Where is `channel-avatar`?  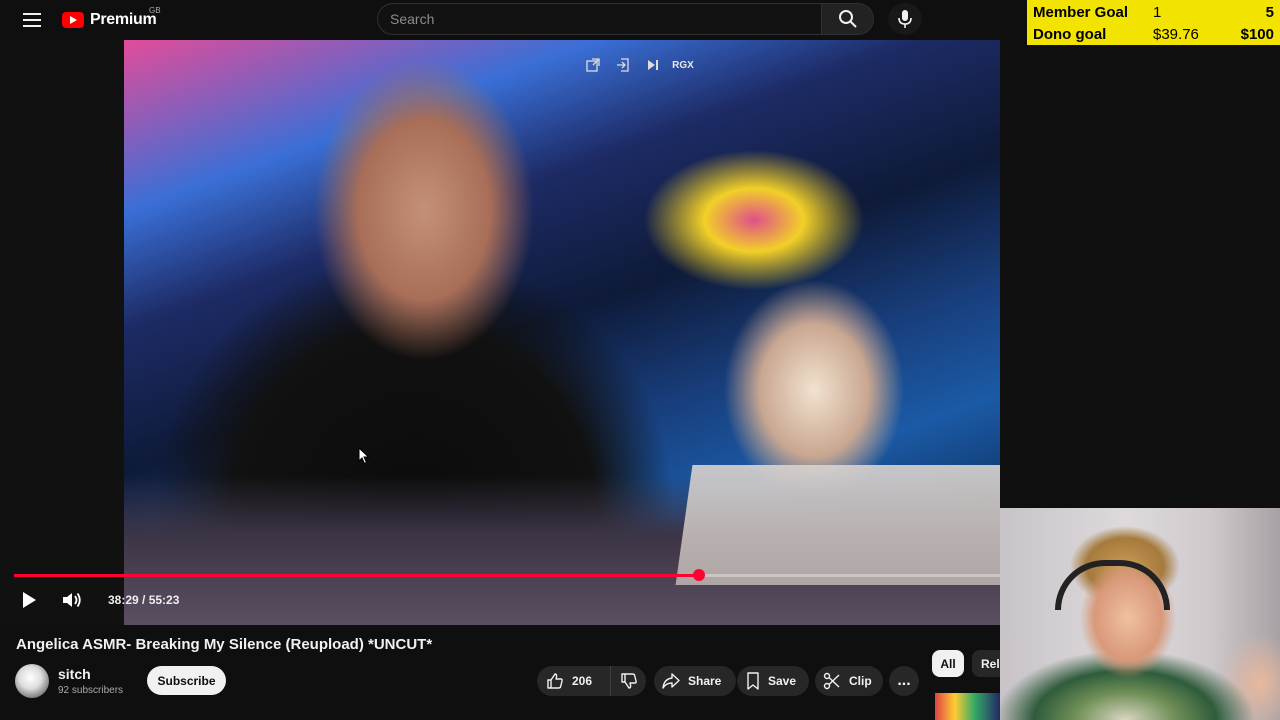
channel-avatar is located at coordinates (32, 681).